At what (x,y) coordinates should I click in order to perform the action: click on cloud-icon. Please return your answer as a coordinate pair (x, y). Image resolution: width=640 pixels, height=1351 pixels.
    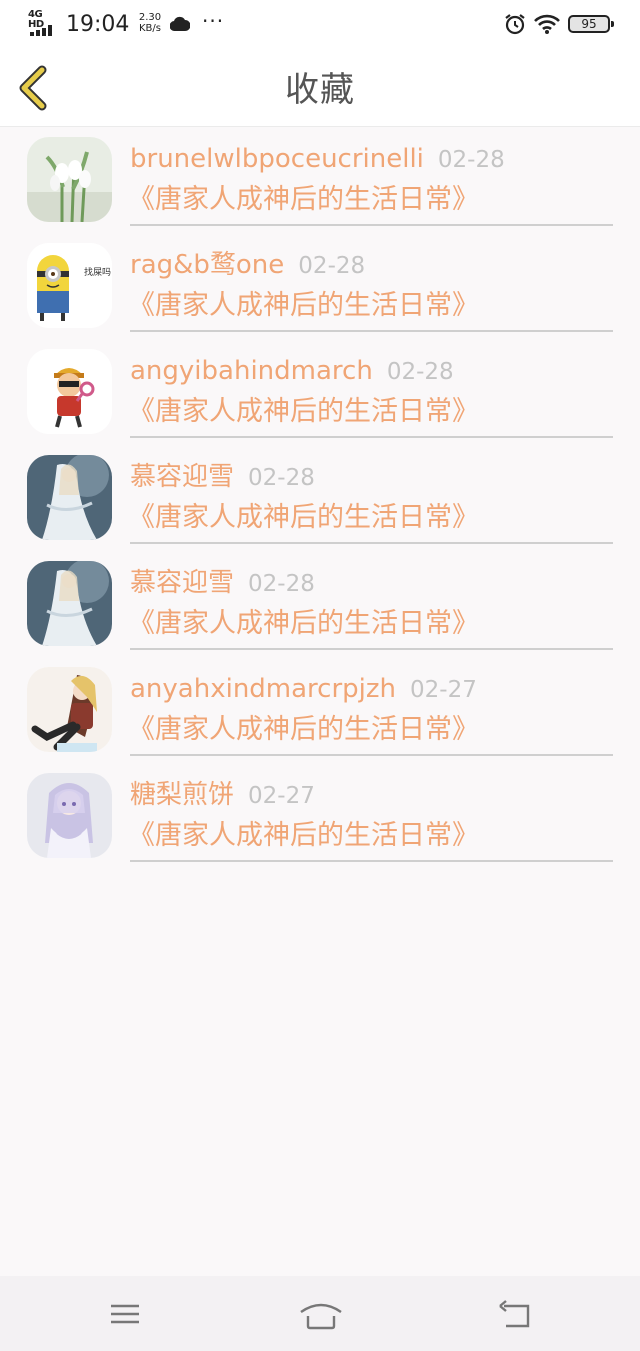
    Looking at the image, I should click on (180, 24).